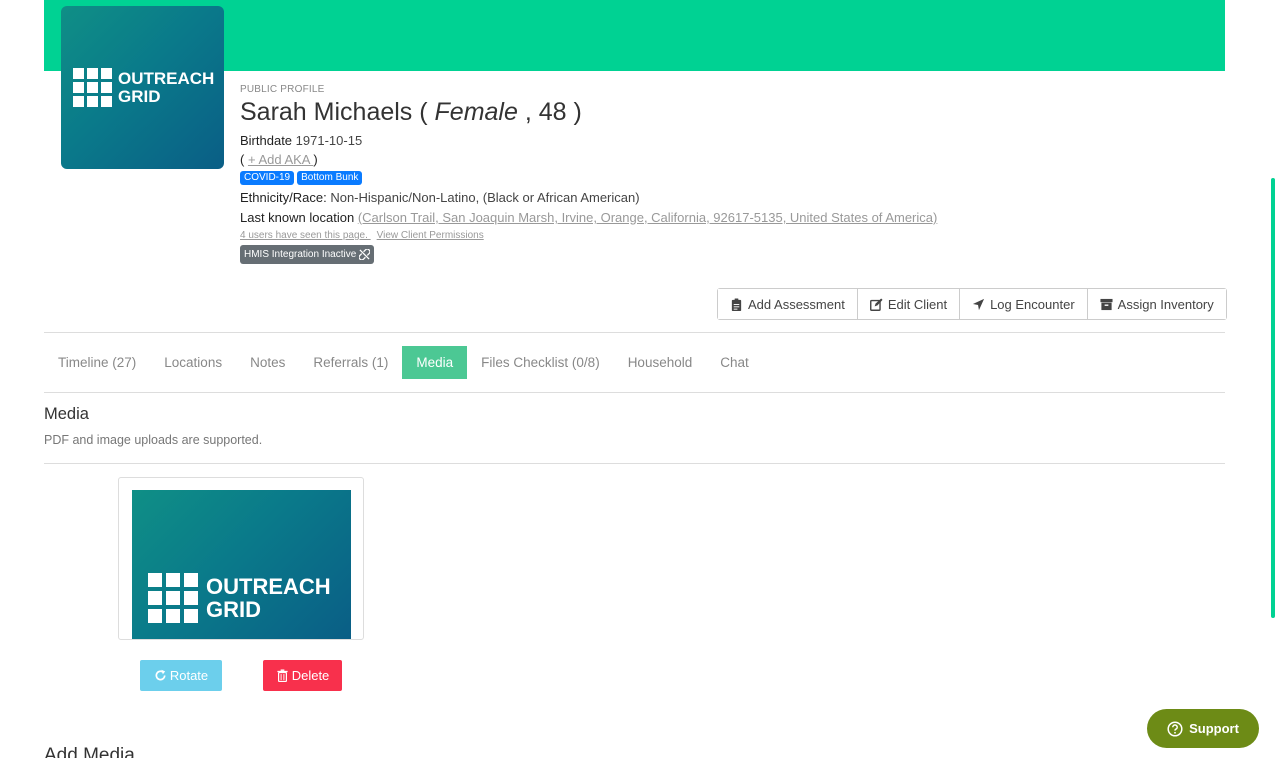 This screenshot has width=1276, height=758. I want to click on tab-files-checklist: Files Checklist (0/8), so click(540, 362).